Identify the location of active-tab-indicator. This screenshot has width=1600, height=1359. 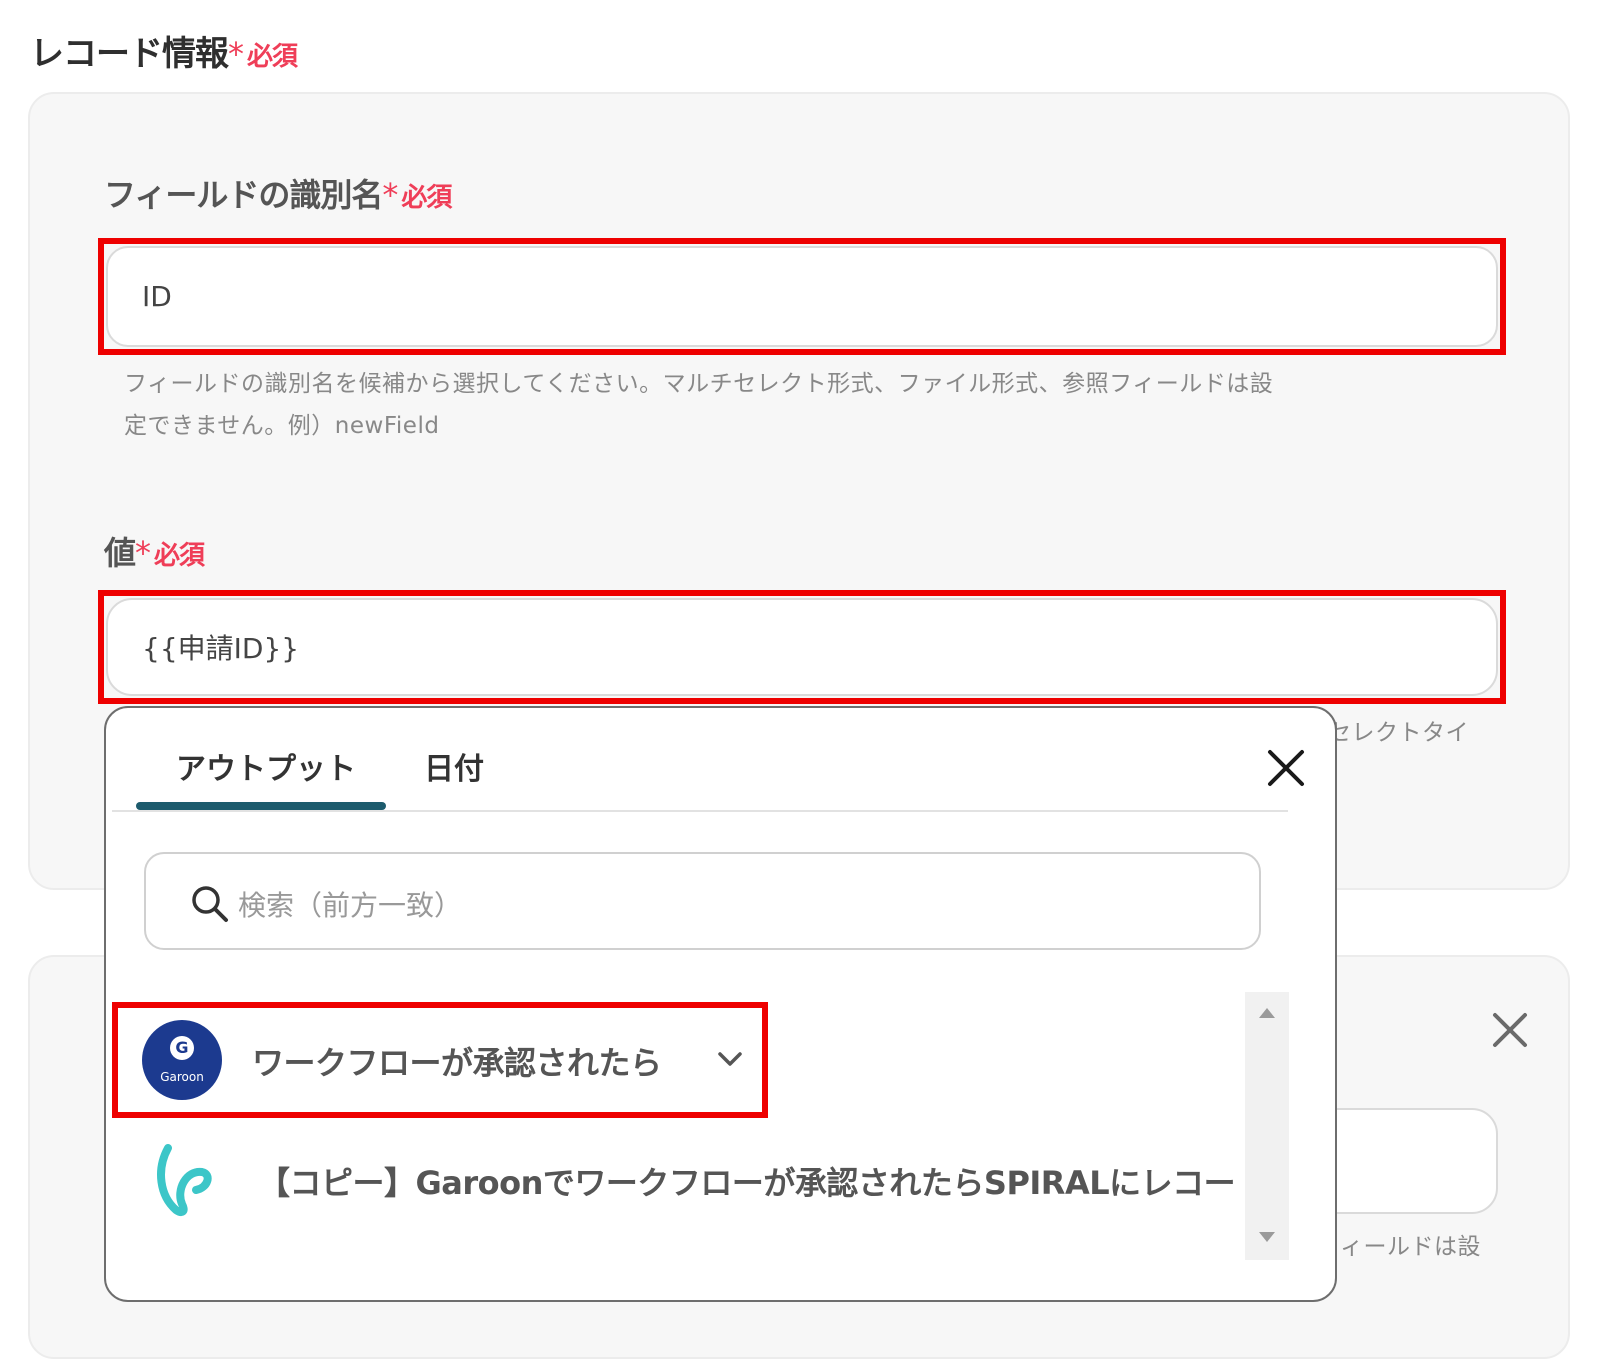
(261, 806).